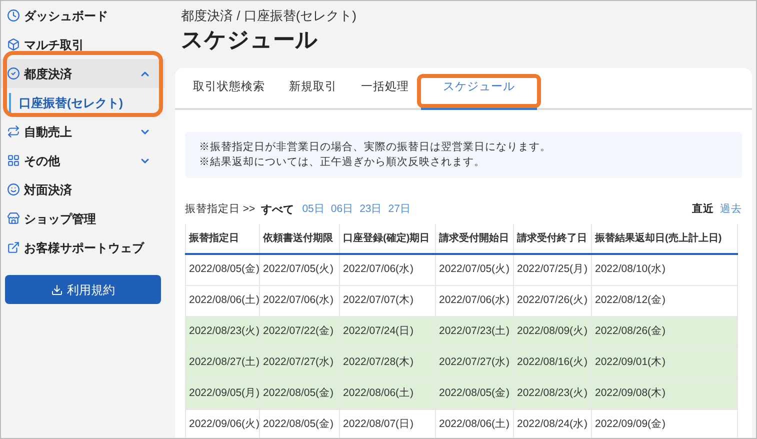 The image size is (757, 439). Describe the element at coordinates (665, 423) in the screenshot. I see `table-cell: 2022/09/09(金)` at that location.